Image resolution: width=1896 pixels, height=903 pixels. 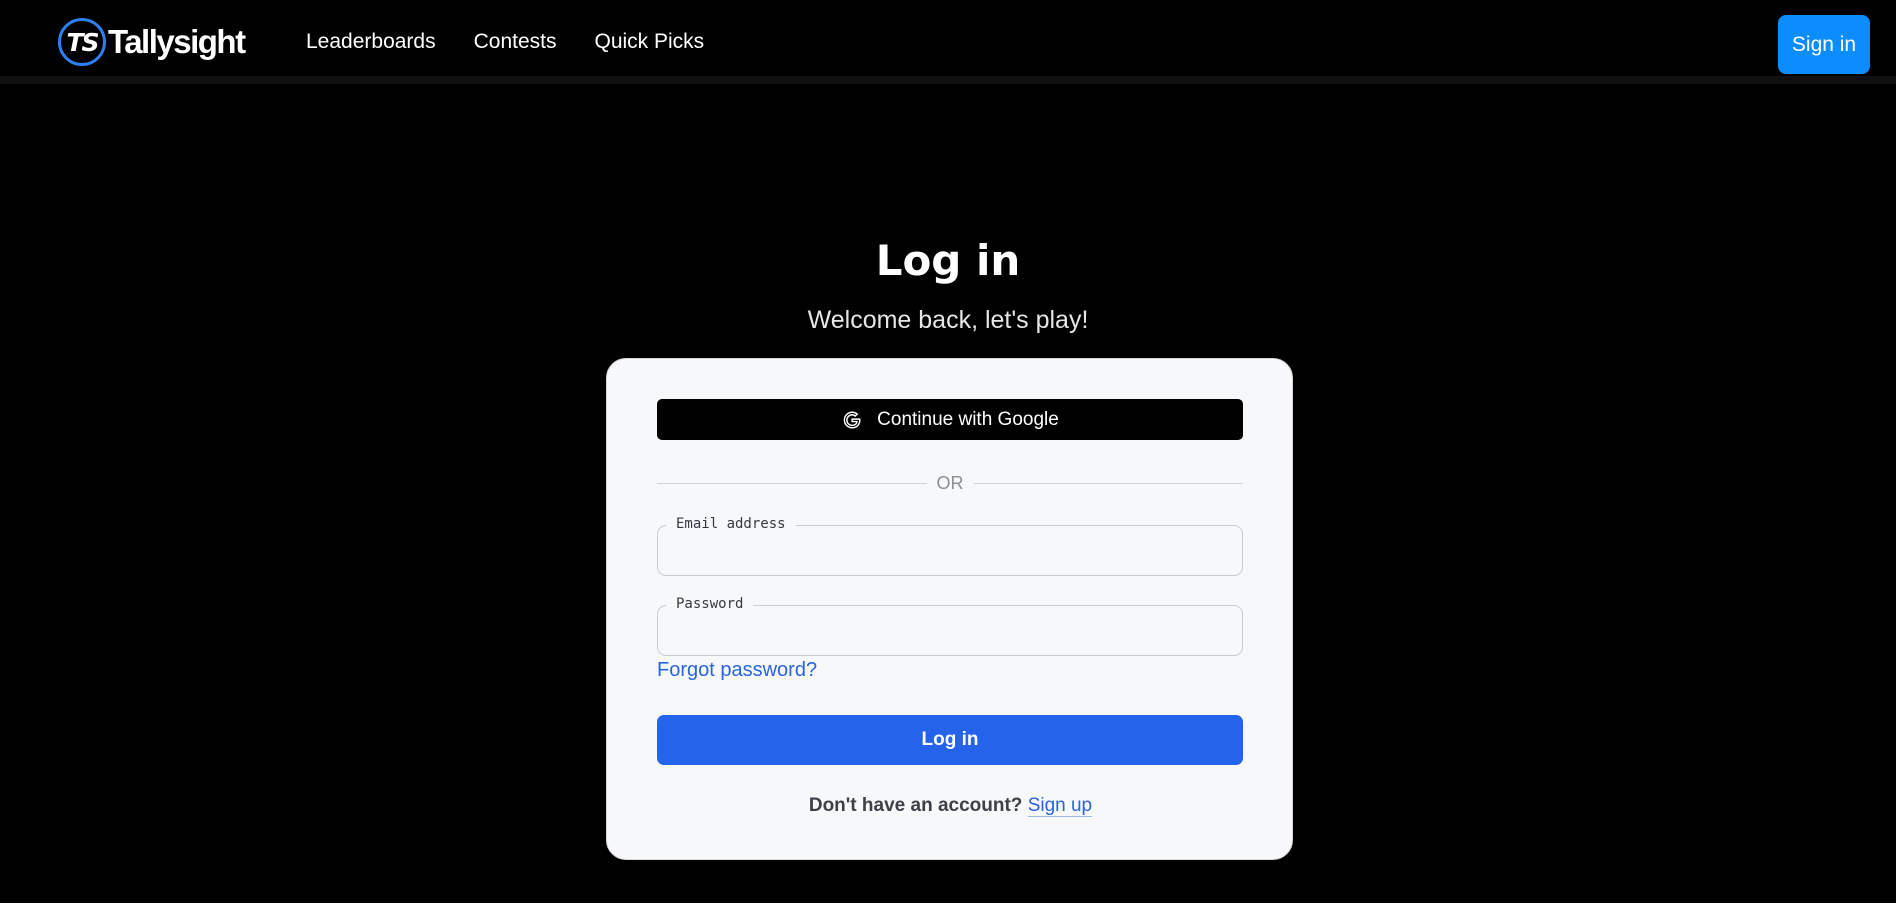 I want to click on nav-item-contests: Contests, so click(x=515, y=42).